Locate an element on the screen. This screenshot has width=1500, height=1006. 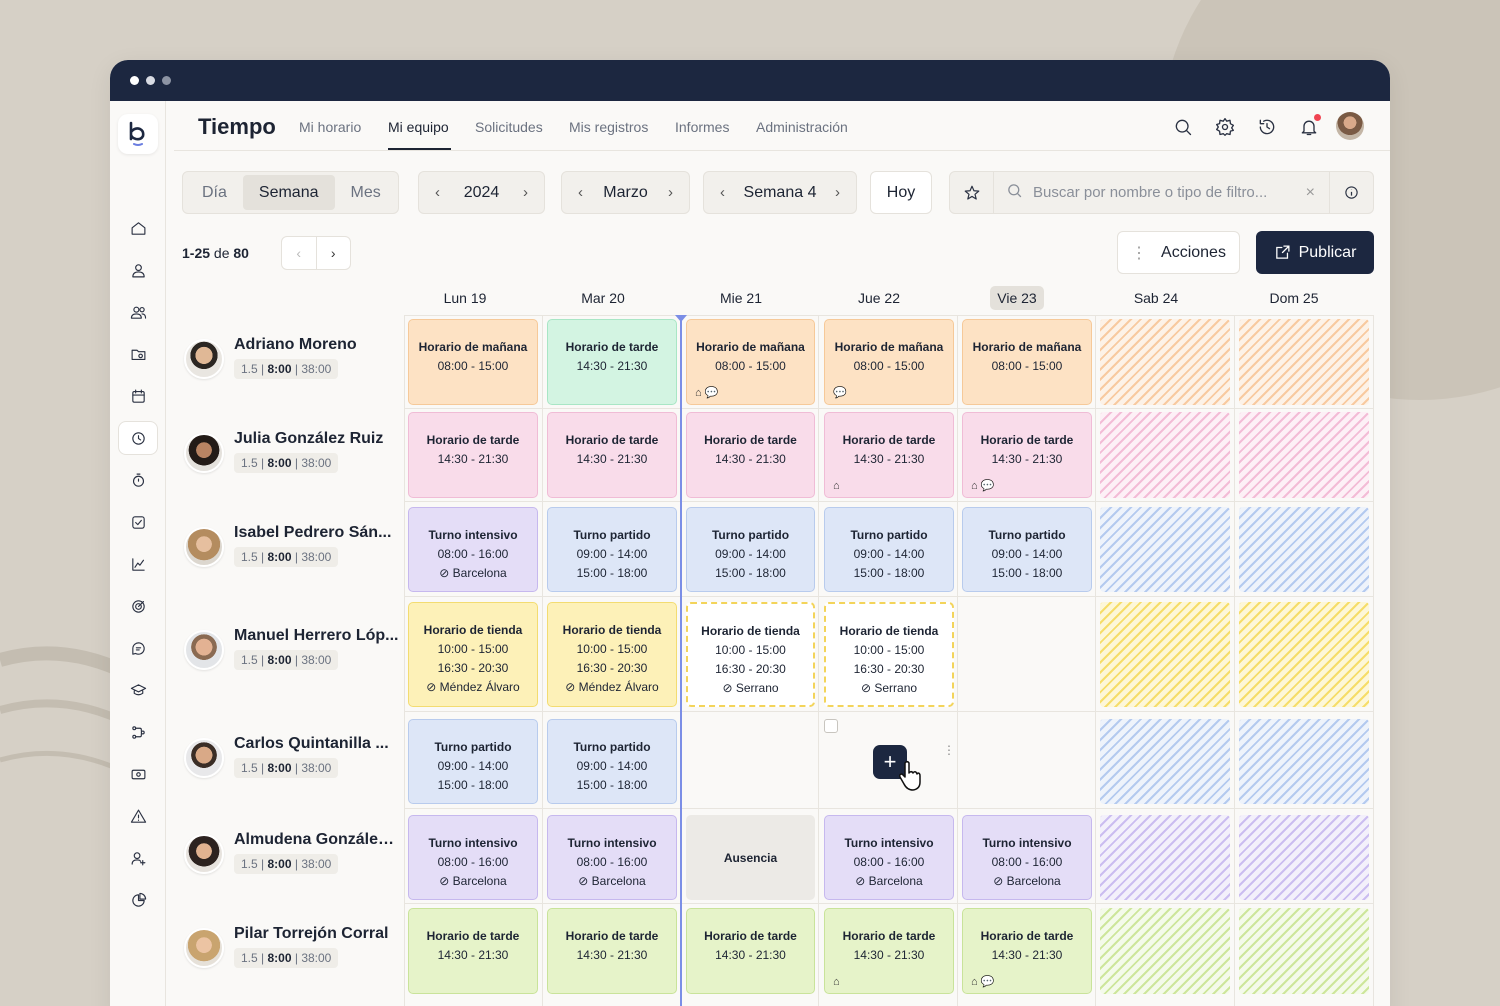
pie-chart-icon is located at coordinates (138, 900).